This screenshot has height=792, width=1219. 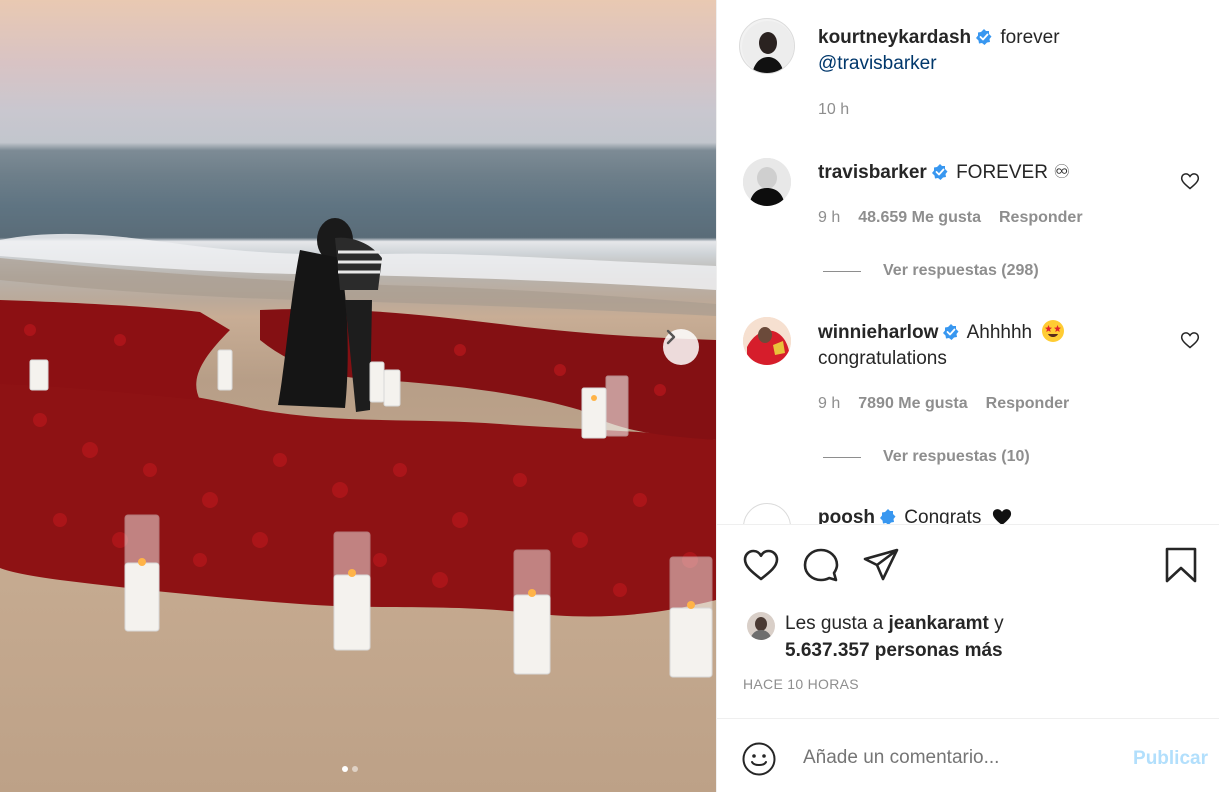 What do you see at coordinates (1190, 181) in the screenshot?
I see `comment-1-like-icon` at bounding box center [1190, 181].